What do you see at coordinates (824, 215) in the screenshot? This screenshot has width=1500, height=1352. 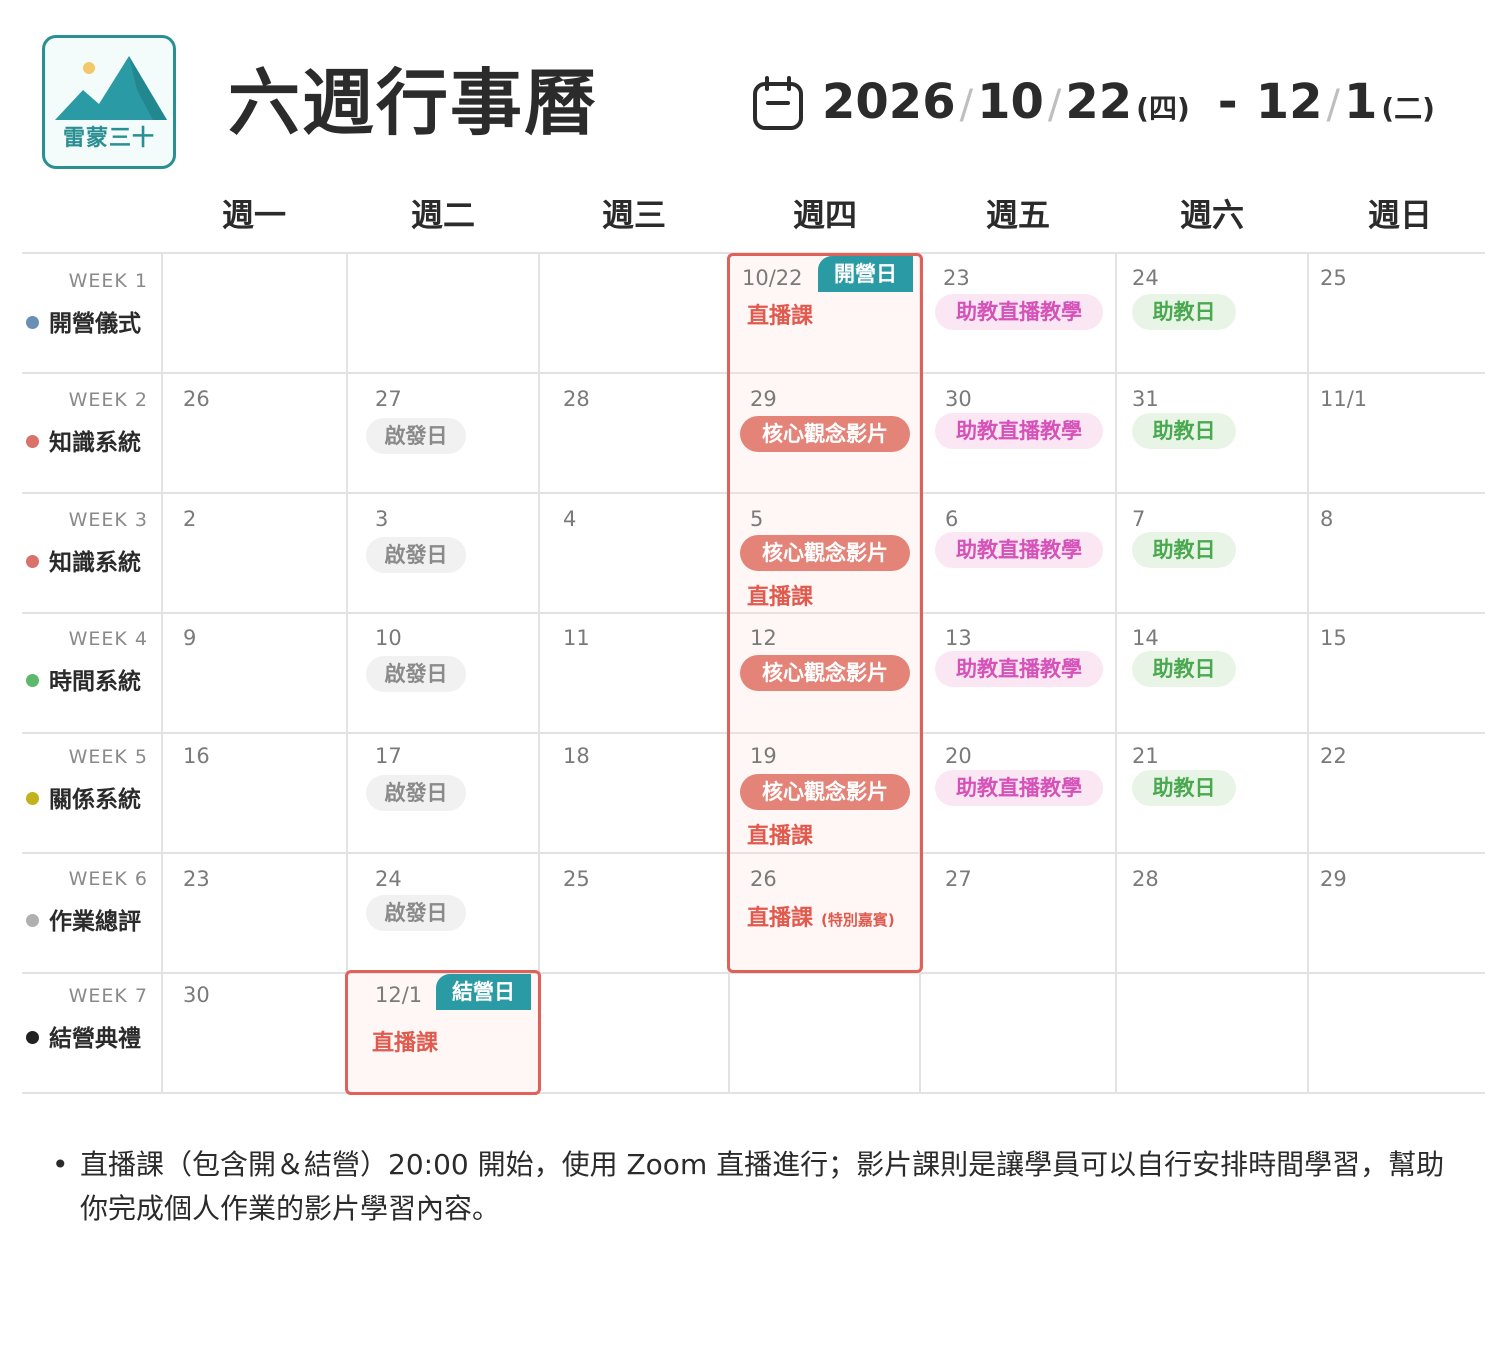 I see `weekday-header-thu: 週四` at bounding box center [824, 215].